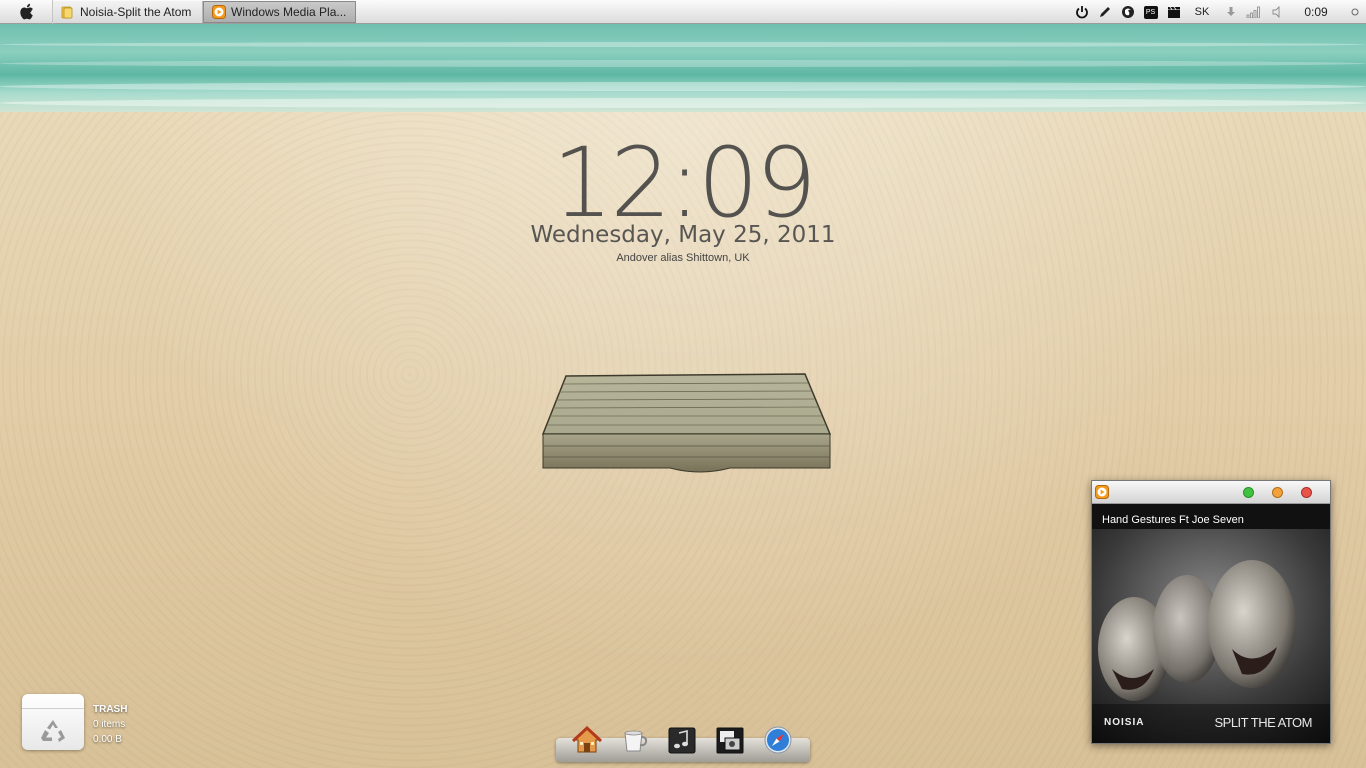  I want to click on trash-bin, so click(53, 722).